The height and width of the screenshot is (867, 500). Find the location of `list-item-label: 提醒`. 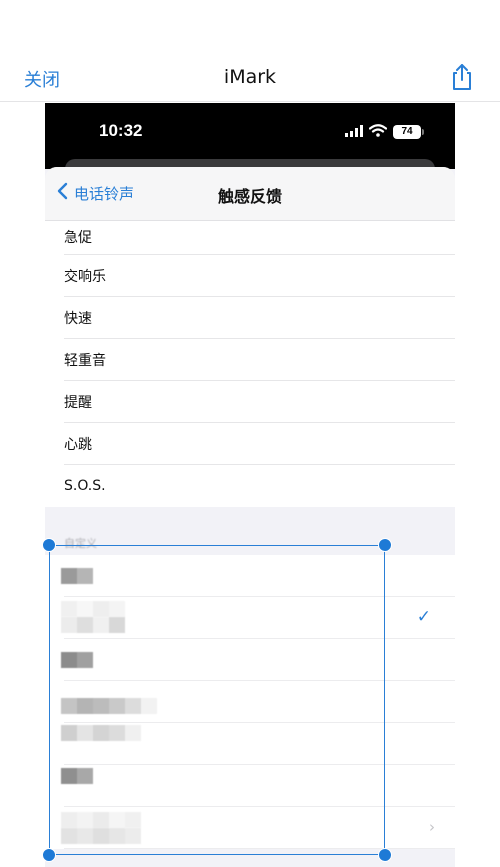

list-item-label: 提醒 is located at coordinates (78, 403).